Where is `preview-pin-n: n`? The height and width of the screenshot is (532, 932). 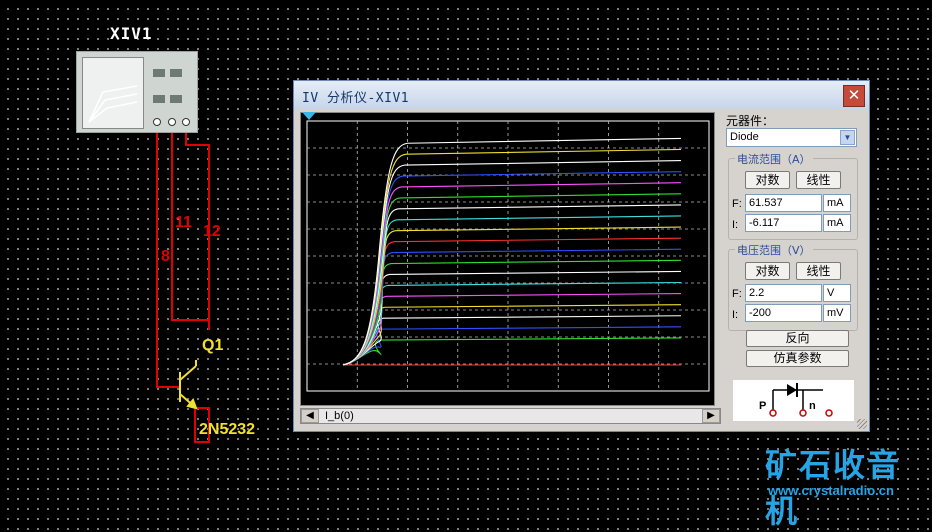 preview-pin-n: n is located at coordinates (812, 406).